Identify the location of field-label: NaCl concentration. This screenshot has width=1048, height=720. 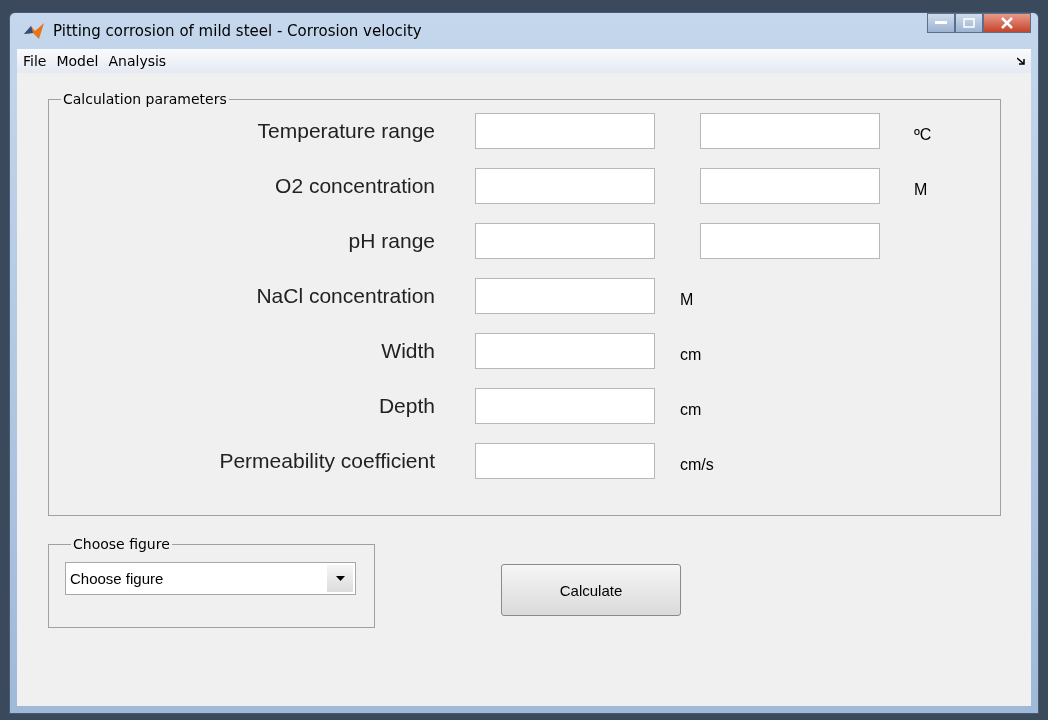
(345, 296).